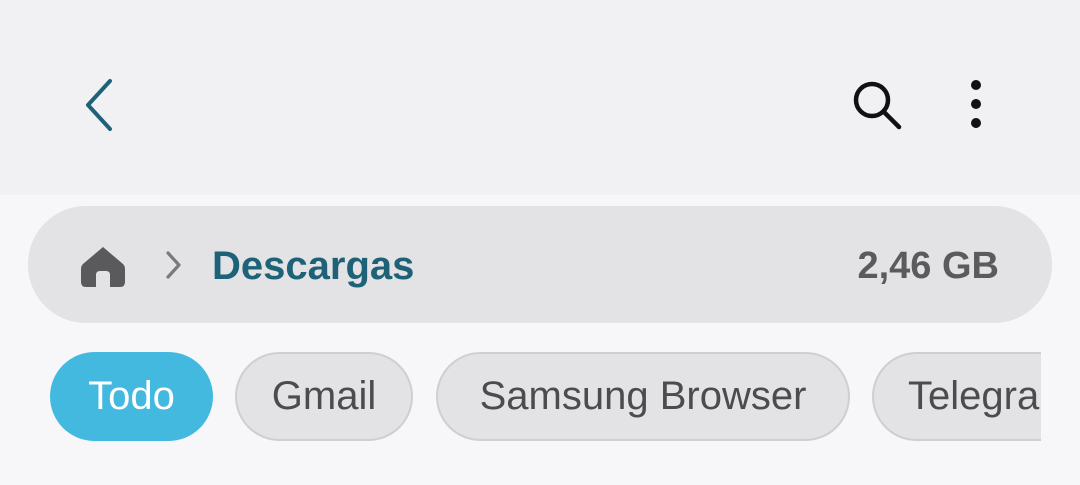 This screenshot has width=1080, height=485. I want to click on chevron-right-icon, so click(173, 265).